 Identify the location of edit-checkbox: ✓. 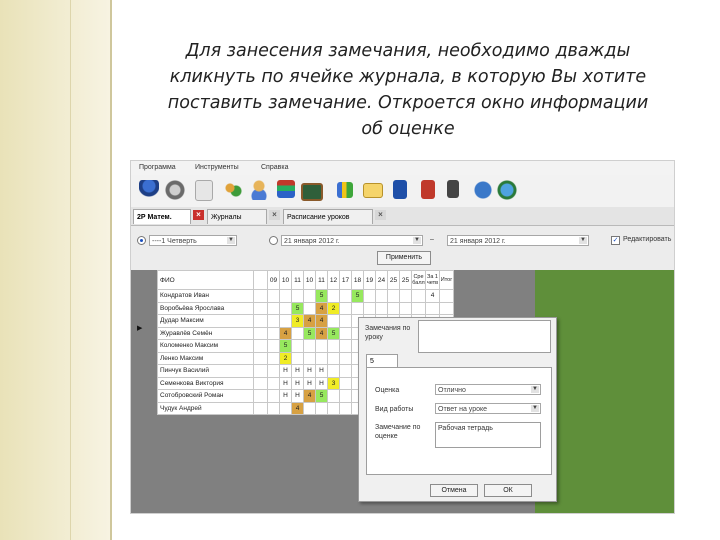
(615, 240).